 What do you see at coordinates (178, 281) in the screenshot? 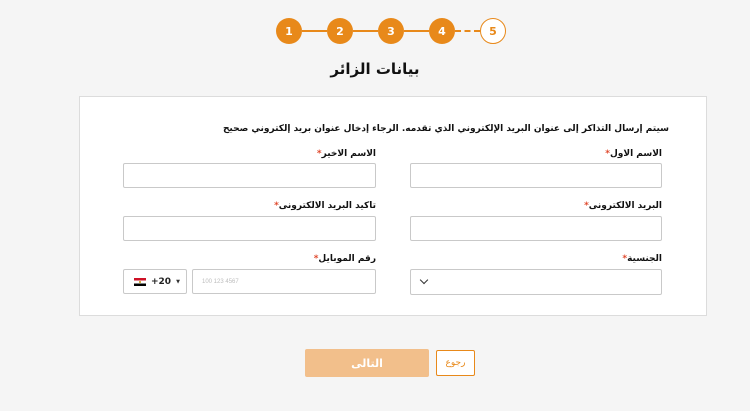
I see `caret-down-icon: ▼` at bounding box center [178, 281].